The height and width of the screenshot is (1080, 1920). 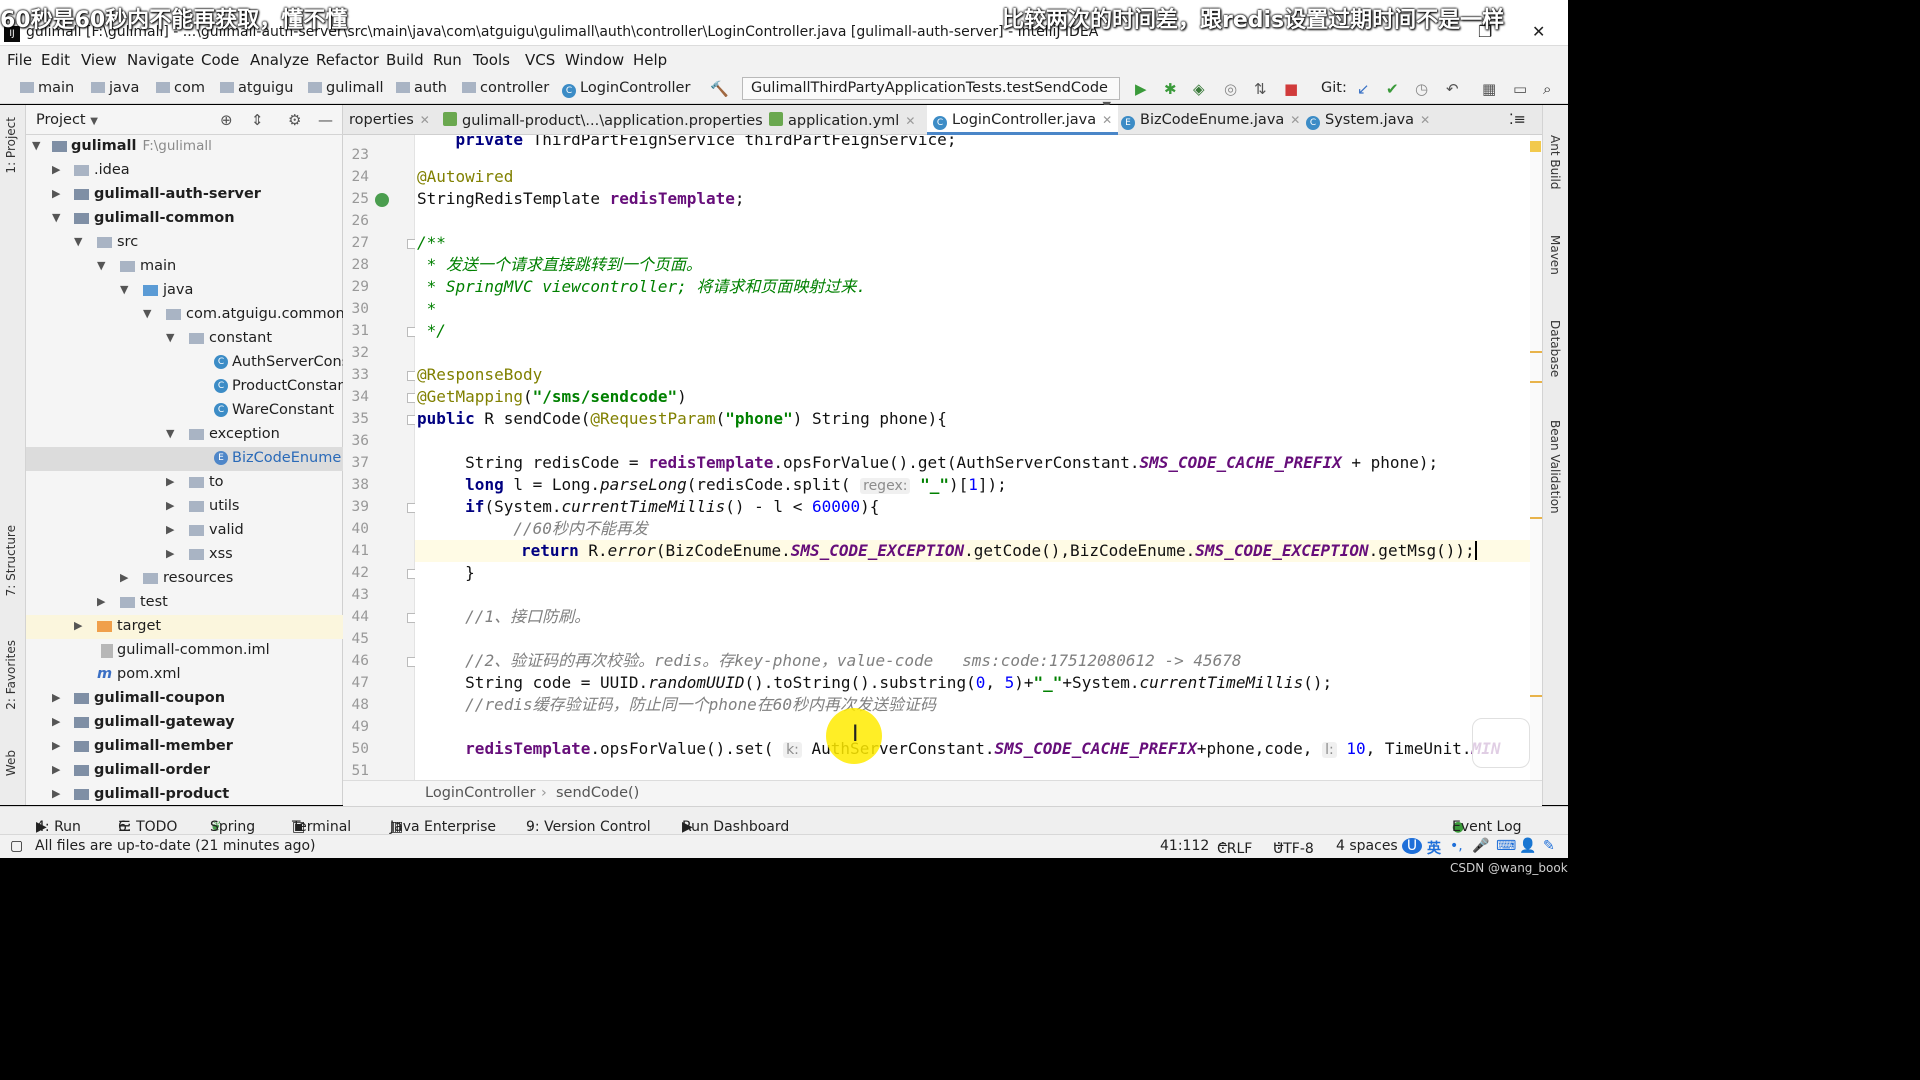 What do you see at coordinates (184, 363) in the screenshot?
I see `tree-item-authserverconst: C AuthServerConst` at bounding box center [184, 363].